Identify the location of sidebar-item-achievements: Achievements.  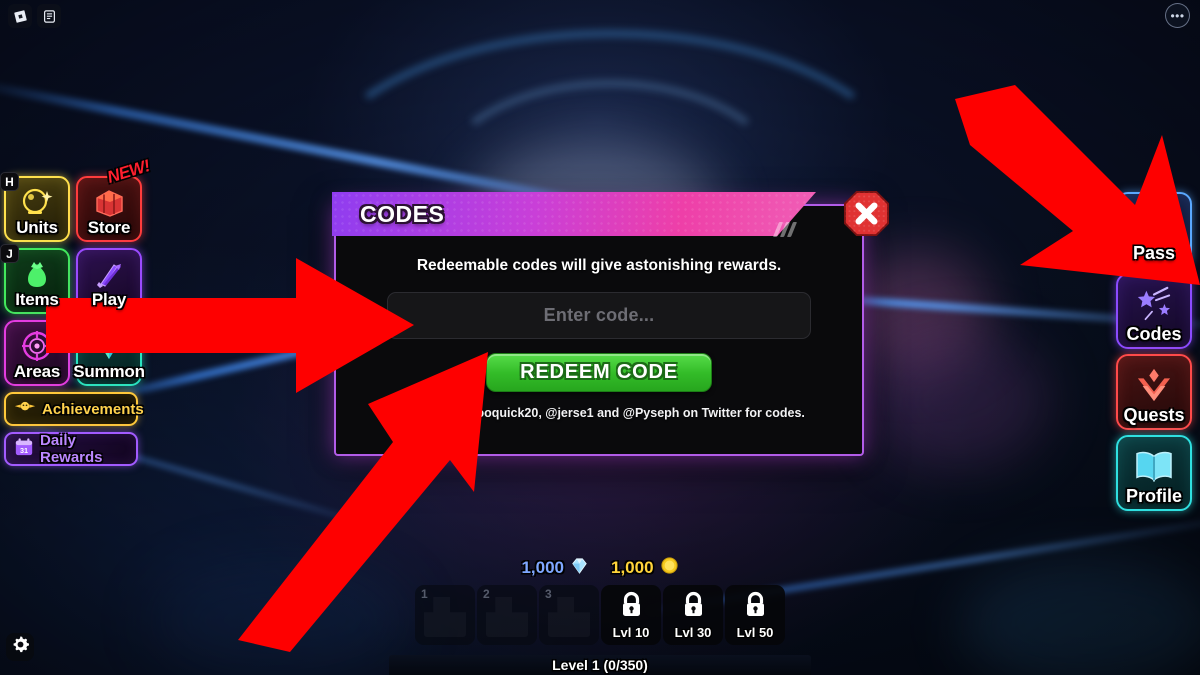
(74, 409).